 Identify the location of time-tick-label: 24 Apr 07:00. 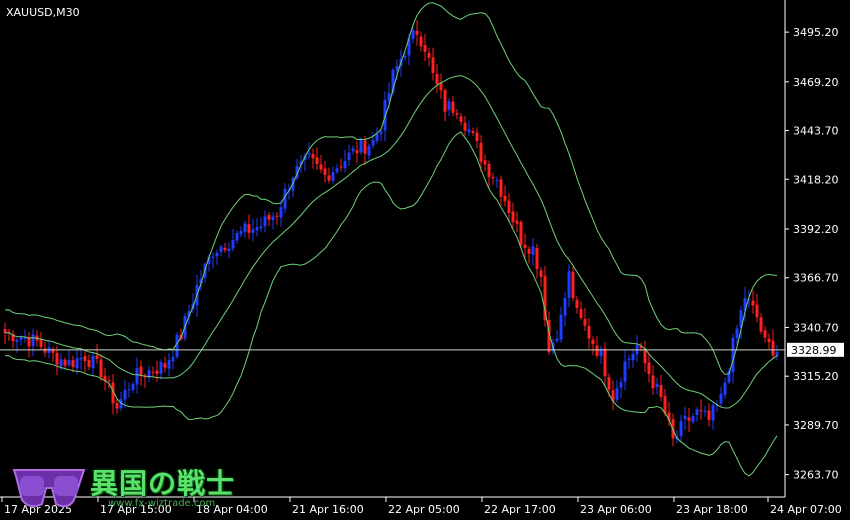
(806, 509).